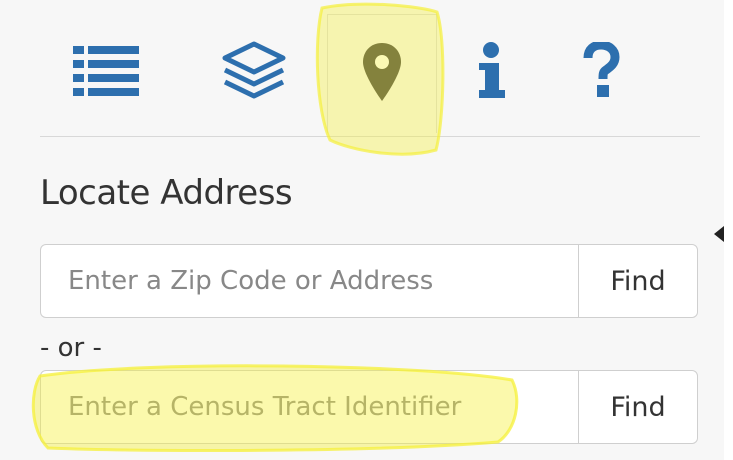 The width and height of the screenshot is (733, 460). I want to click on address-search-input, so click(309, 281).